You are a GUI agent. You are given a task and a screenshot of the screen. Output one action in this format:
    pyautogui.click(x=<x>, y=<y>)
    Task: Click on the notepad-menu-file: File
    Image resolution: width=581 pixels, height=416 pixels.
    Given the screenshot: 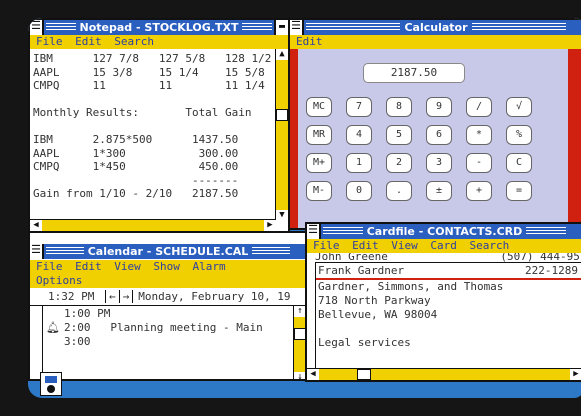 What is the action you would take?
    pyautogui.click(x=49, y=41)
    